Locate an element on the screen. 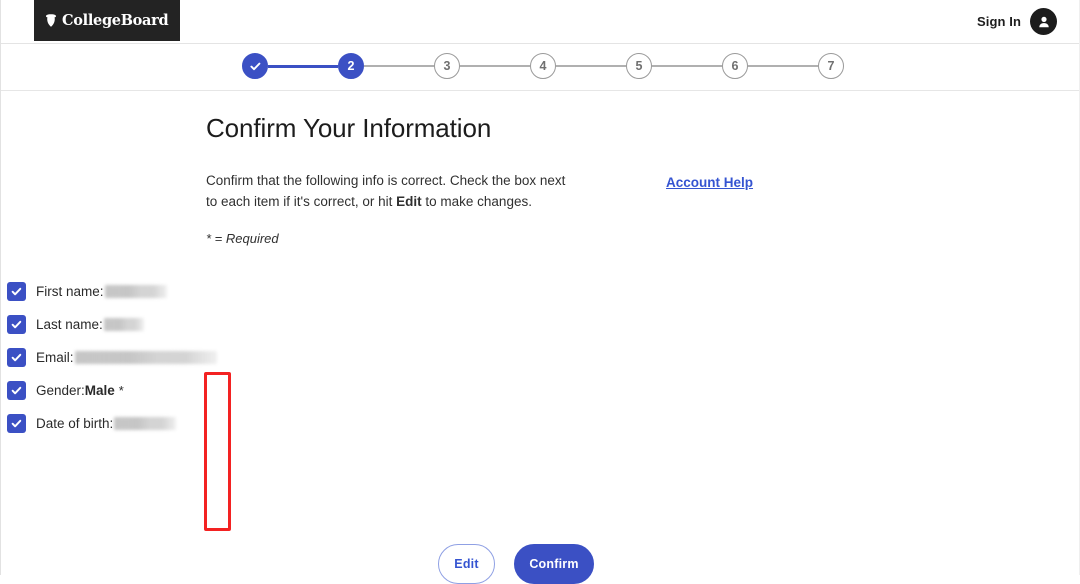 The width and height of the screenshot is (1080, 584). signin-area: Sign In is located at coordinates (1017, 21).